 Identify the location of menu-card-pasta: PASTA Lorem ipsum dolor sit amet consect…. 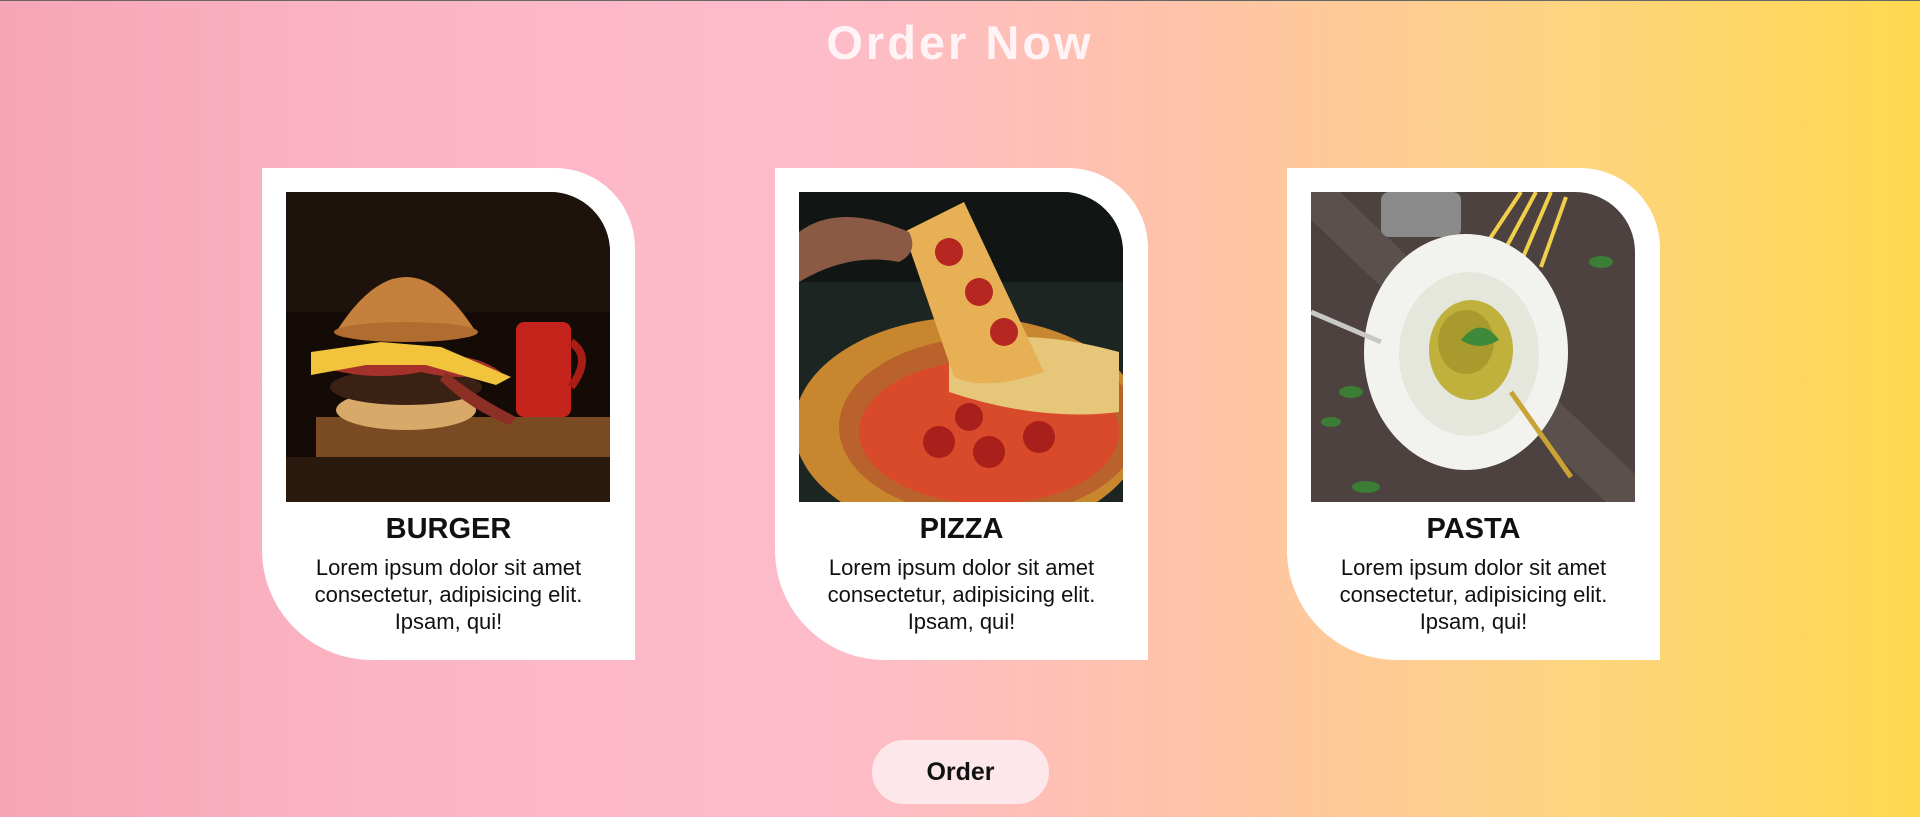
(1473, 414).